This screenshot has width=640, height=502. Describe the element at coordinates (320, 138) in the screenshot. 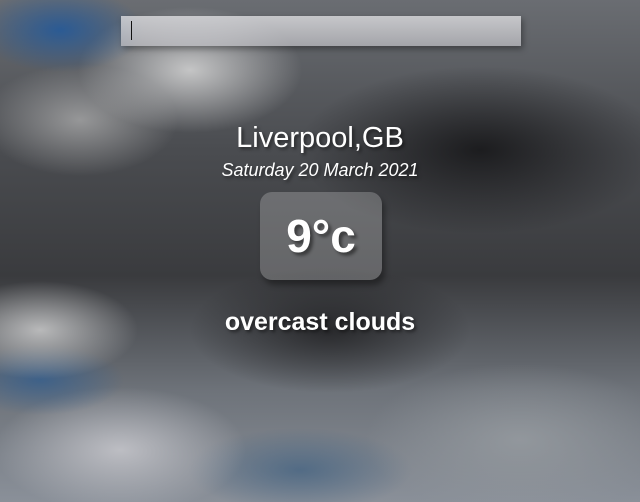

I see `location-name: Liverpool,GB` at that location.